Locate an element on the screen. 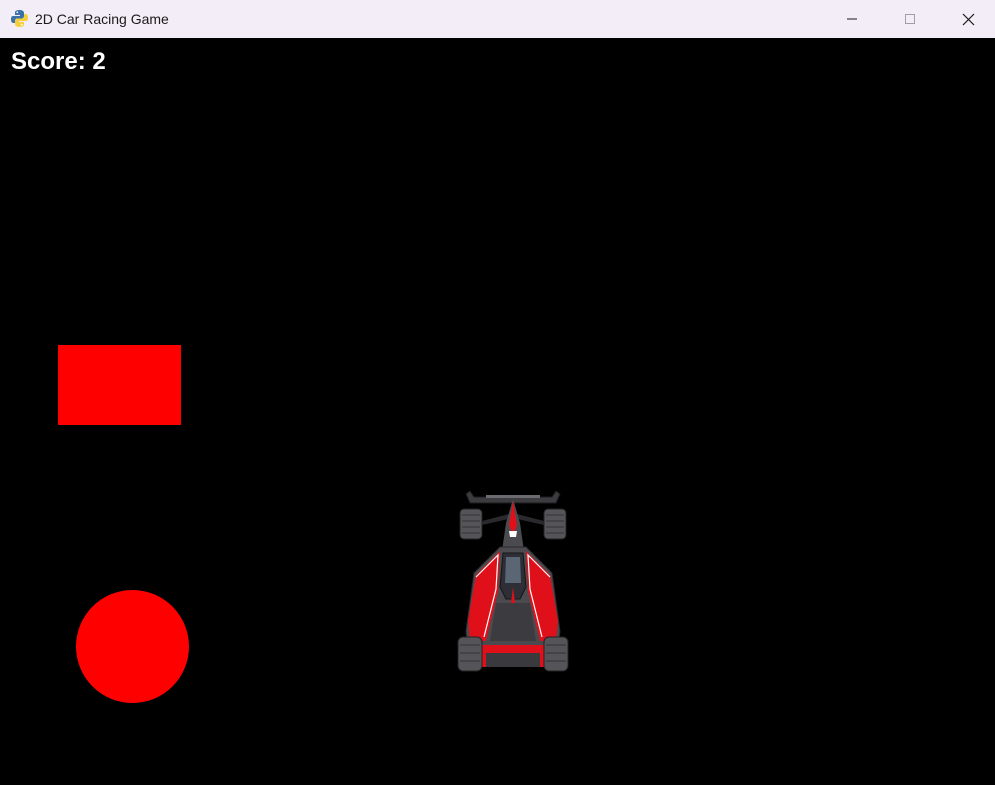 The width and height of the screenshot is (995, 785). window-title: 2D Car Racing Game is located at coordinates (102, 19).